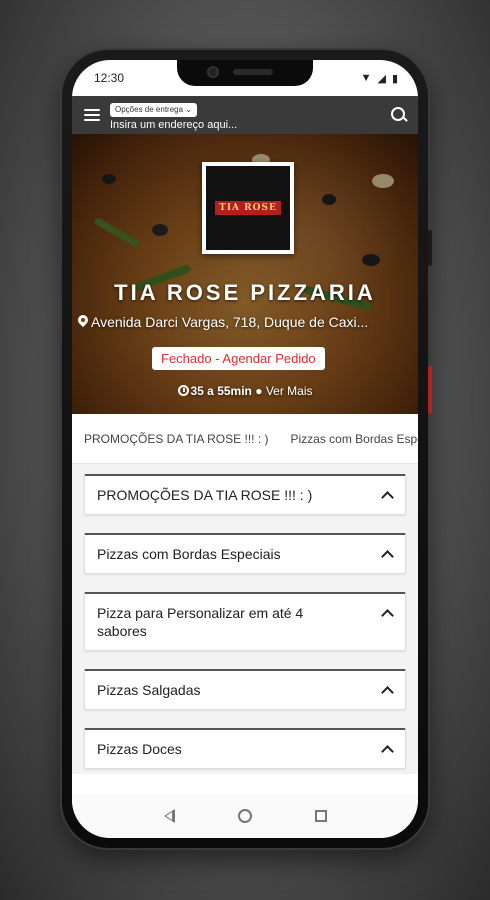 This screenshot has height=900, width=490. I want to click on recent-apps-icon, so click(320, 816).